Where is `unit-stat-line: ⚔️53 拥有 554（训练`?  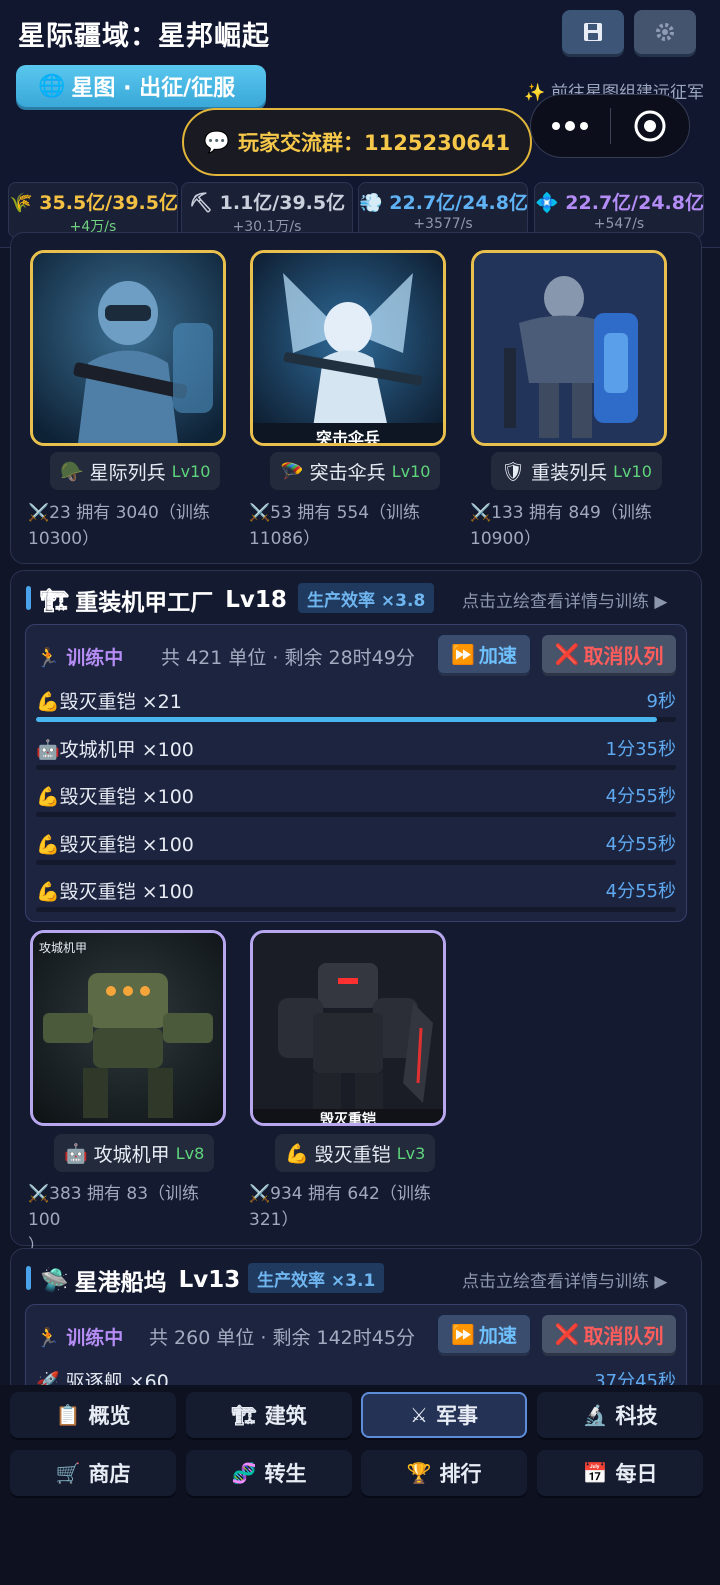
unit-stat-line: ⚔️53 拥有 554（训练 is located at coordinates (335, 513).